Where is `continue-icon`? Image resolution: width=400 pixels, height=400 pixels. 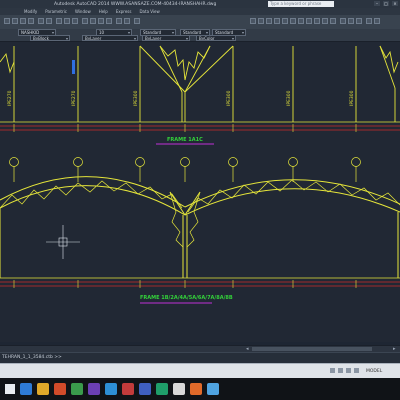
continue-icon is located at coordinates (359, 21).